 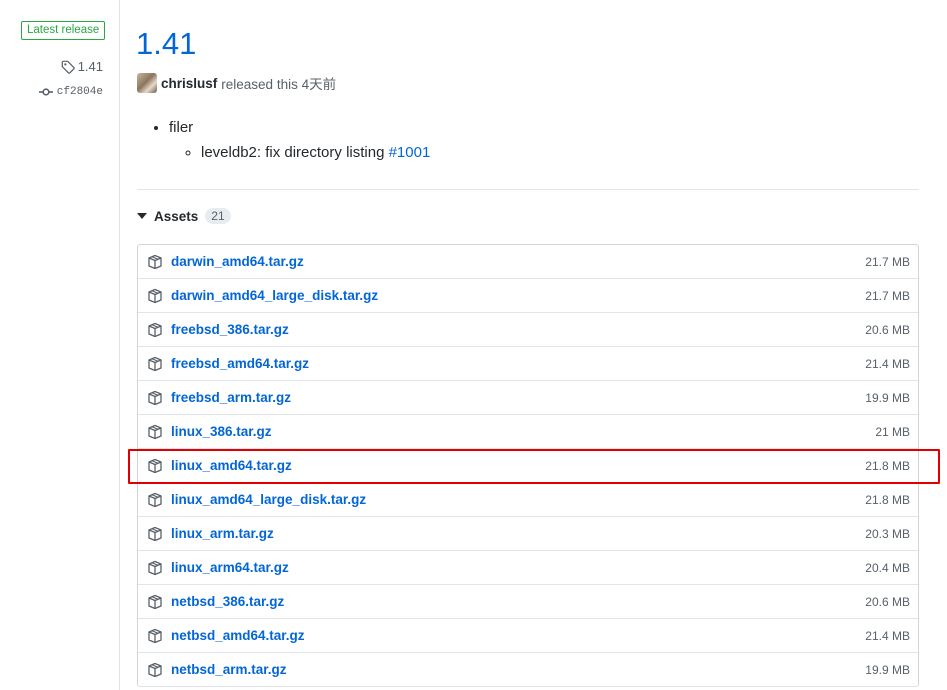 I want to click on release-title: 1.41, so click(x=166, y=44).